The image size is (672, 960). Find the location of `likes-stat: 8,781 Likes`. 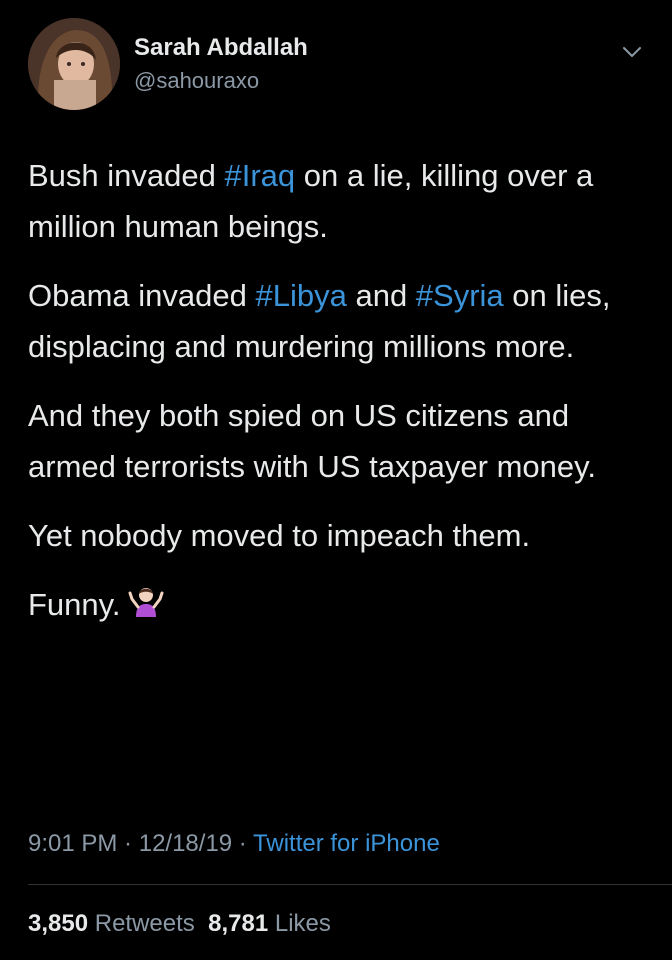

likes-stat: 8,781 Likes is located at coordinates (269, 923).